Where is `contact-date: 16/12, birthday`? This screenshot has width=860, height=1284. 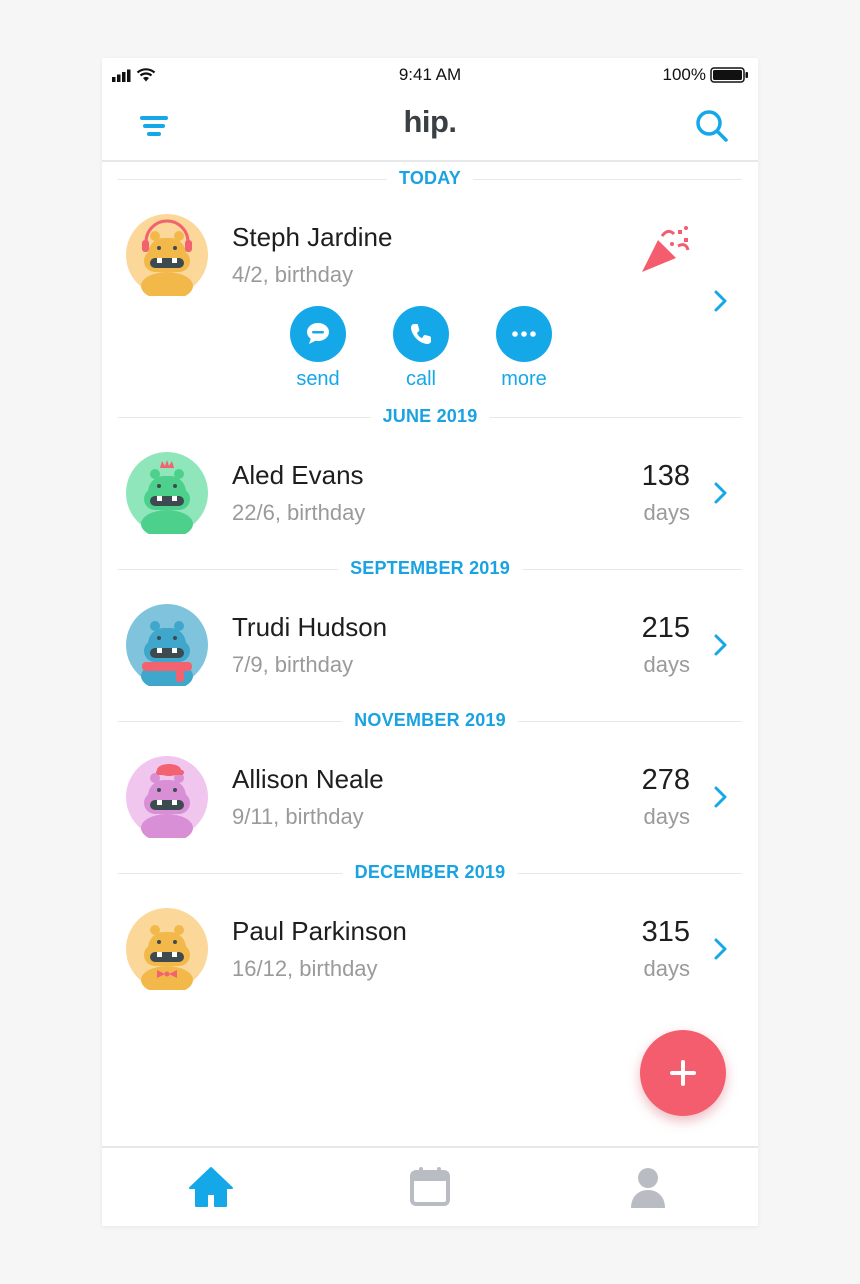
contact-date: 16/12, birthday is located at coordinates (305, 968).